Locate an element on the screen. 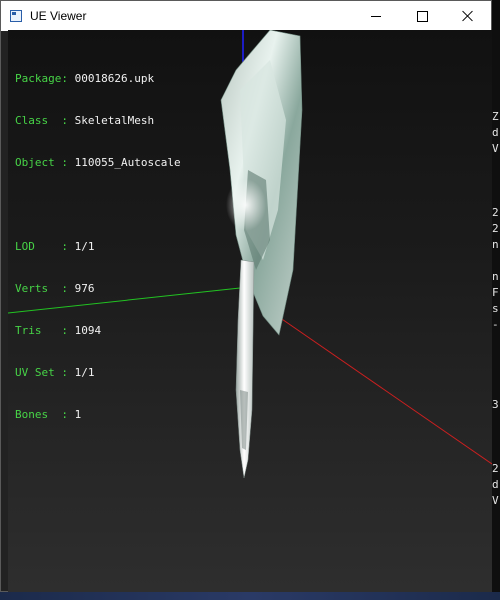  info-object-row: Object : 110055_Autoscale is located at coordinates (98, 163).